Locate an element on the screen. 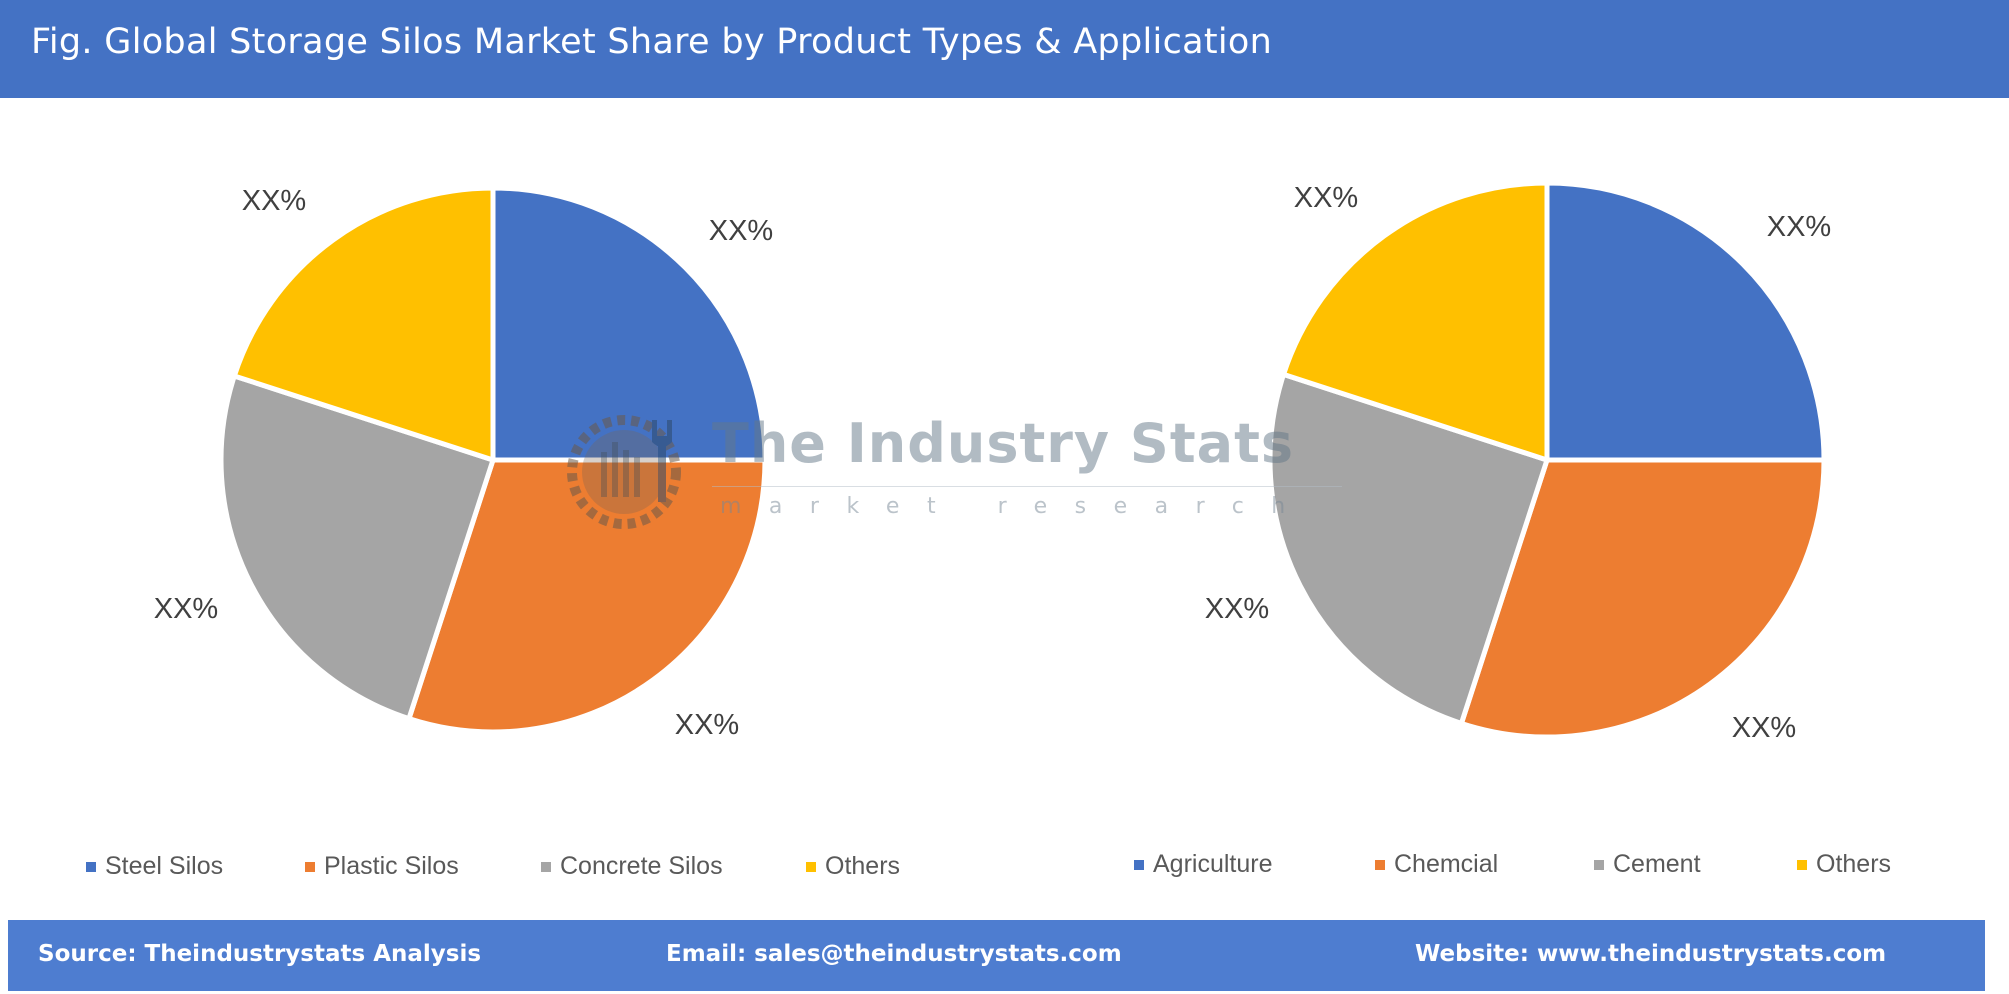  footer-website: Website: www.theindustrystats.com is located at coordinates (1650, 954).